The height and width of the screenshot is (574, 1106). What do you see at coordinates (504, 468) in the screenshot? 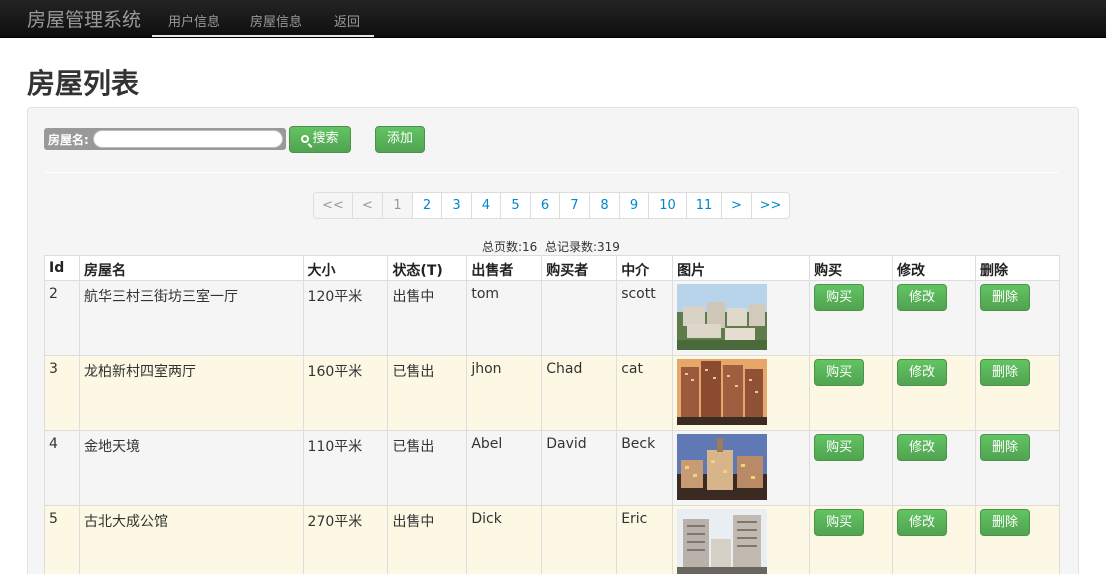
I see `cell-seller: Abel` at bounding box center [504, 468].